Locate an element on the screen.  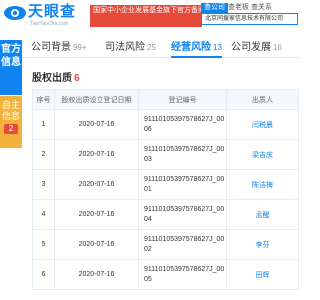
row-reg-number: 911101053975786​27J_0001 is located at coordinates (182, 184).